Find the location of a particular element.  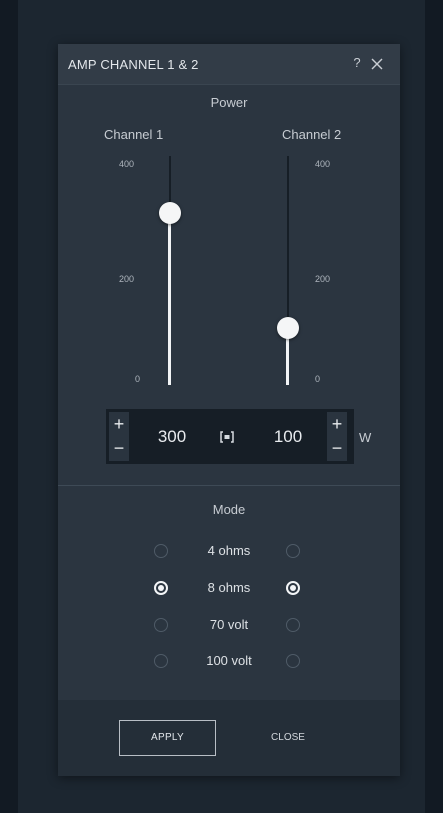

channel1-slider-handle is located at coordinates (170, 213).